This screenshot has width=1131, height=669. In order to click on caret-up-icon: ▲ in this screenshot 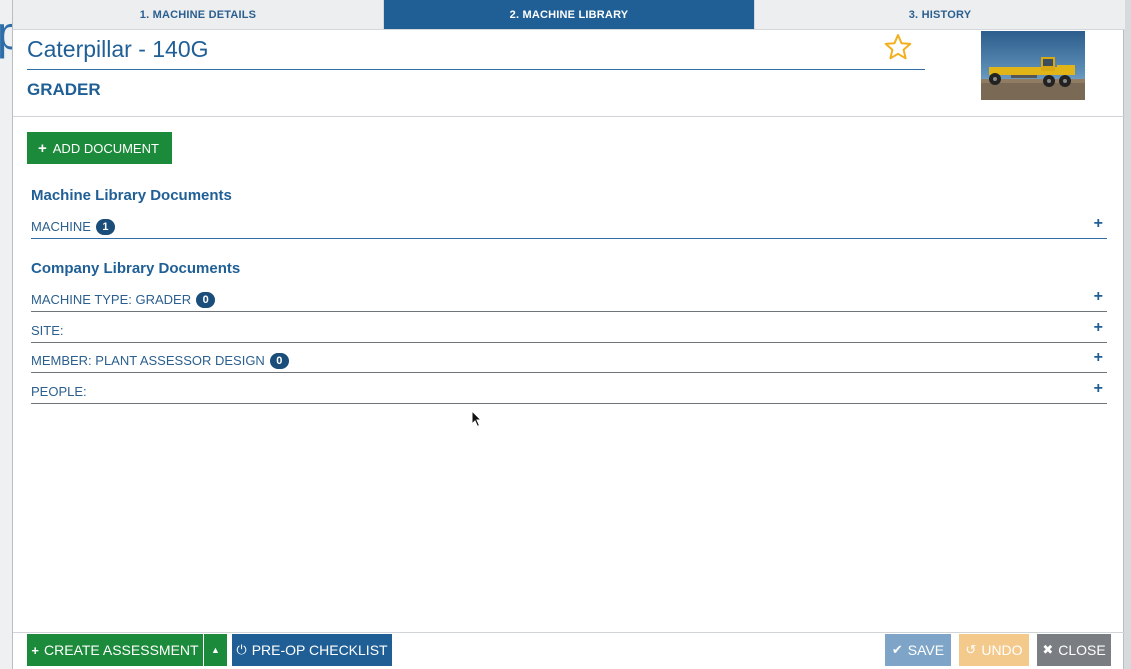, I will do `click(215, 650)`.